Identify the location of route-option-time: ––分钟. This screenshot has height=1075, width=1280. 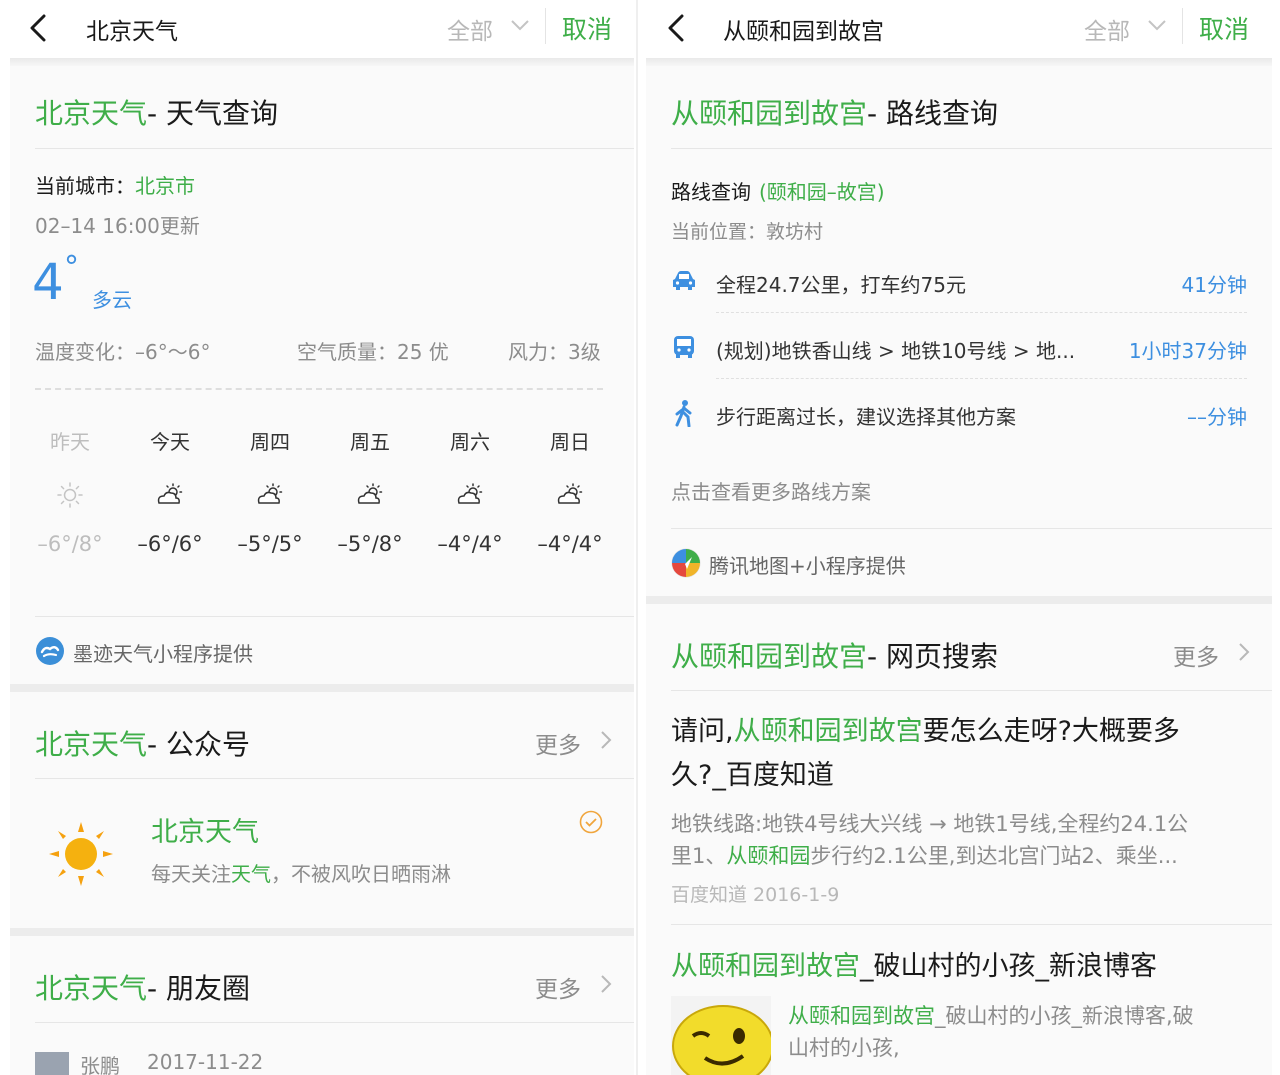
(1217, 417).